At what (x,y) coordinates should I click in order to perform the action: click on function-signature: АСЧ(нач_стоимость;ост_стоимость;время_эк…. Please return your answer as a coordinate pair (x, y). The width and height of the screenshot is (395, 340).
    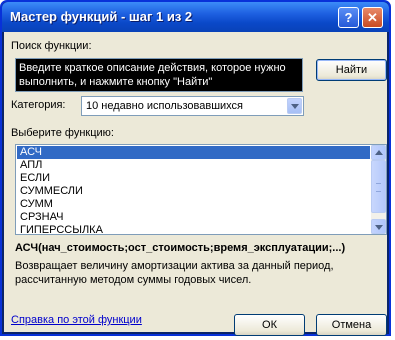
    Looking at the image, I should click on (180, 248).